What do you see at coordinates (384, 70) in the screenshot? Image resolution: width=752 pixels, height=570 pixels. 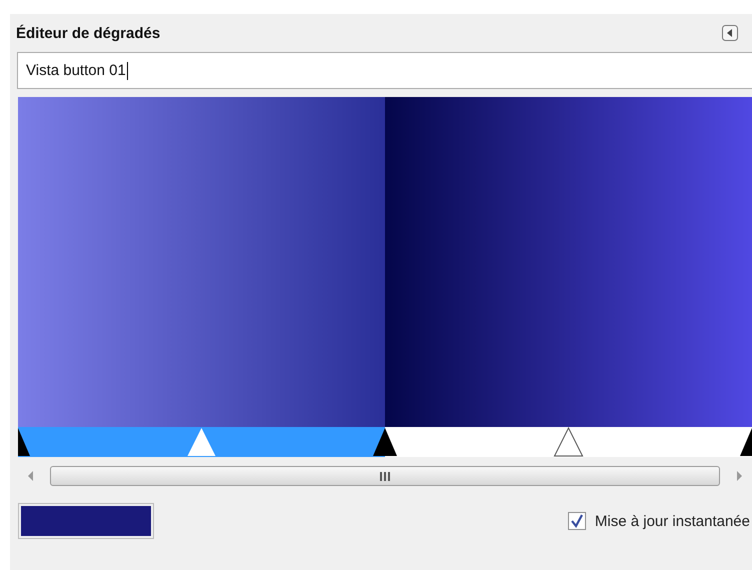 I see `name-field: Vista button 01` at bounding box center [384, 70].